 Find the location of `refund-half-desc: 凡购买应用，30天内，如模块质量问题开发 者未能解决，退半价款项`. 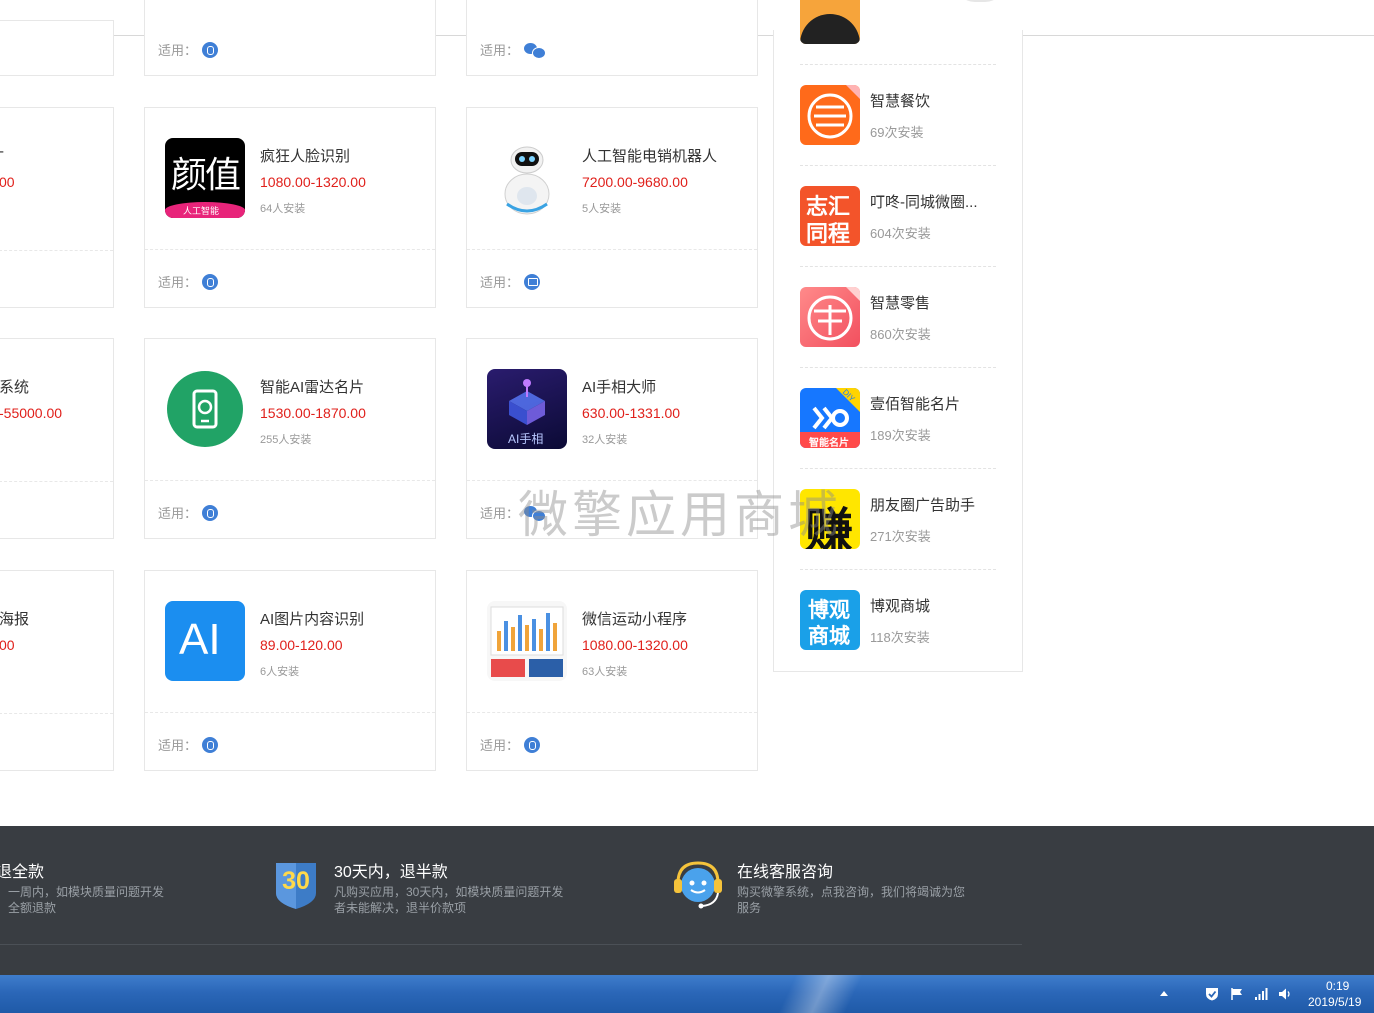

refund-half-desc: 凡购买应用，30天内，如模块质量问题开发 者未能解决，退半价款项 is located at coordinates (448, 900).